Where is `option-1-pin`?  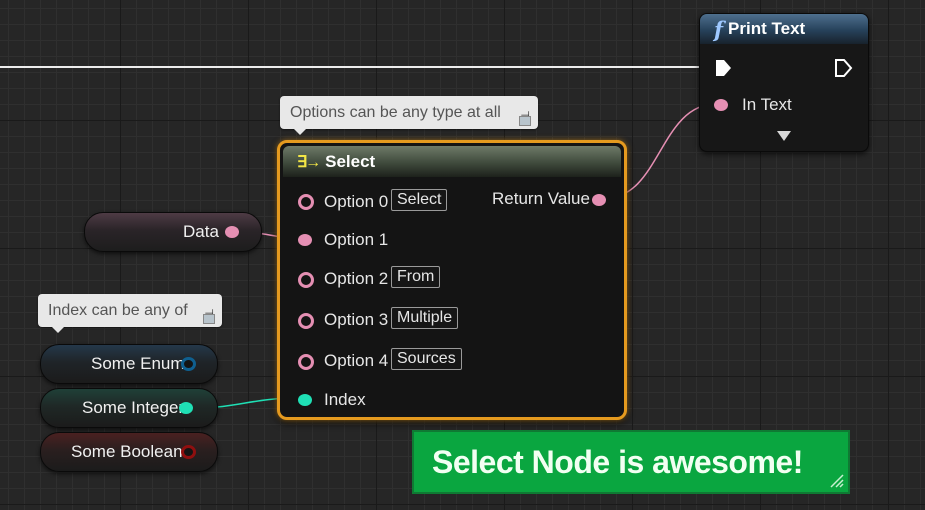
option-1-pin is located at coordinates (305, 240).